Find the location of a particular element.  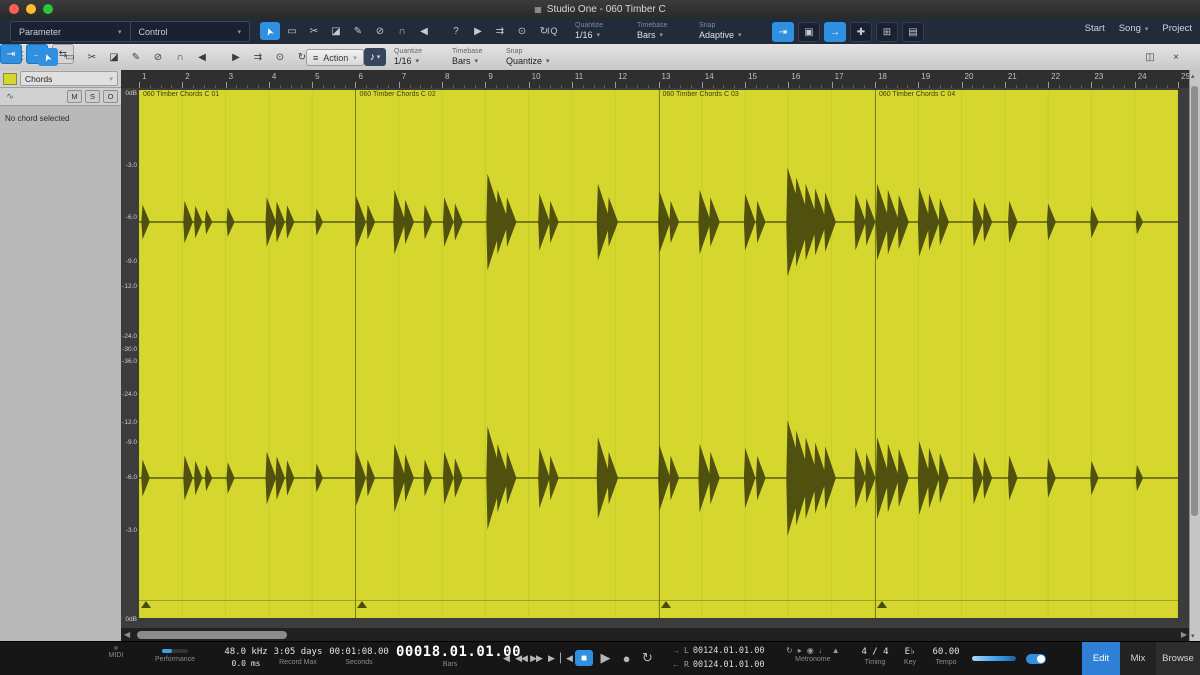

track-name-dropdown: Chords ▾ is located at coordinates (69, 78).